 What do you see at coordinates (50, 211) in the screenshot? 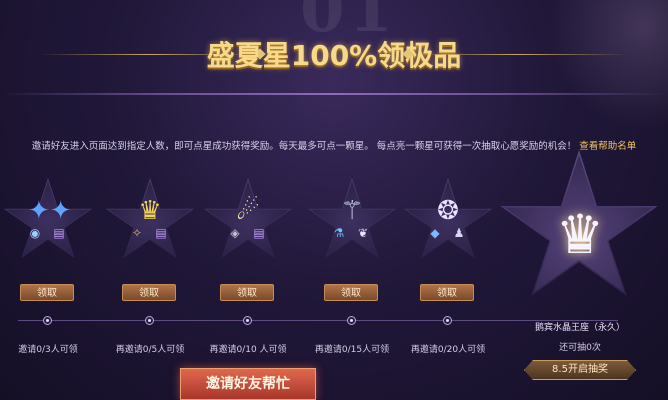
I see `star-glasses-icon: ✦✦` at bounding box center [50, 211].